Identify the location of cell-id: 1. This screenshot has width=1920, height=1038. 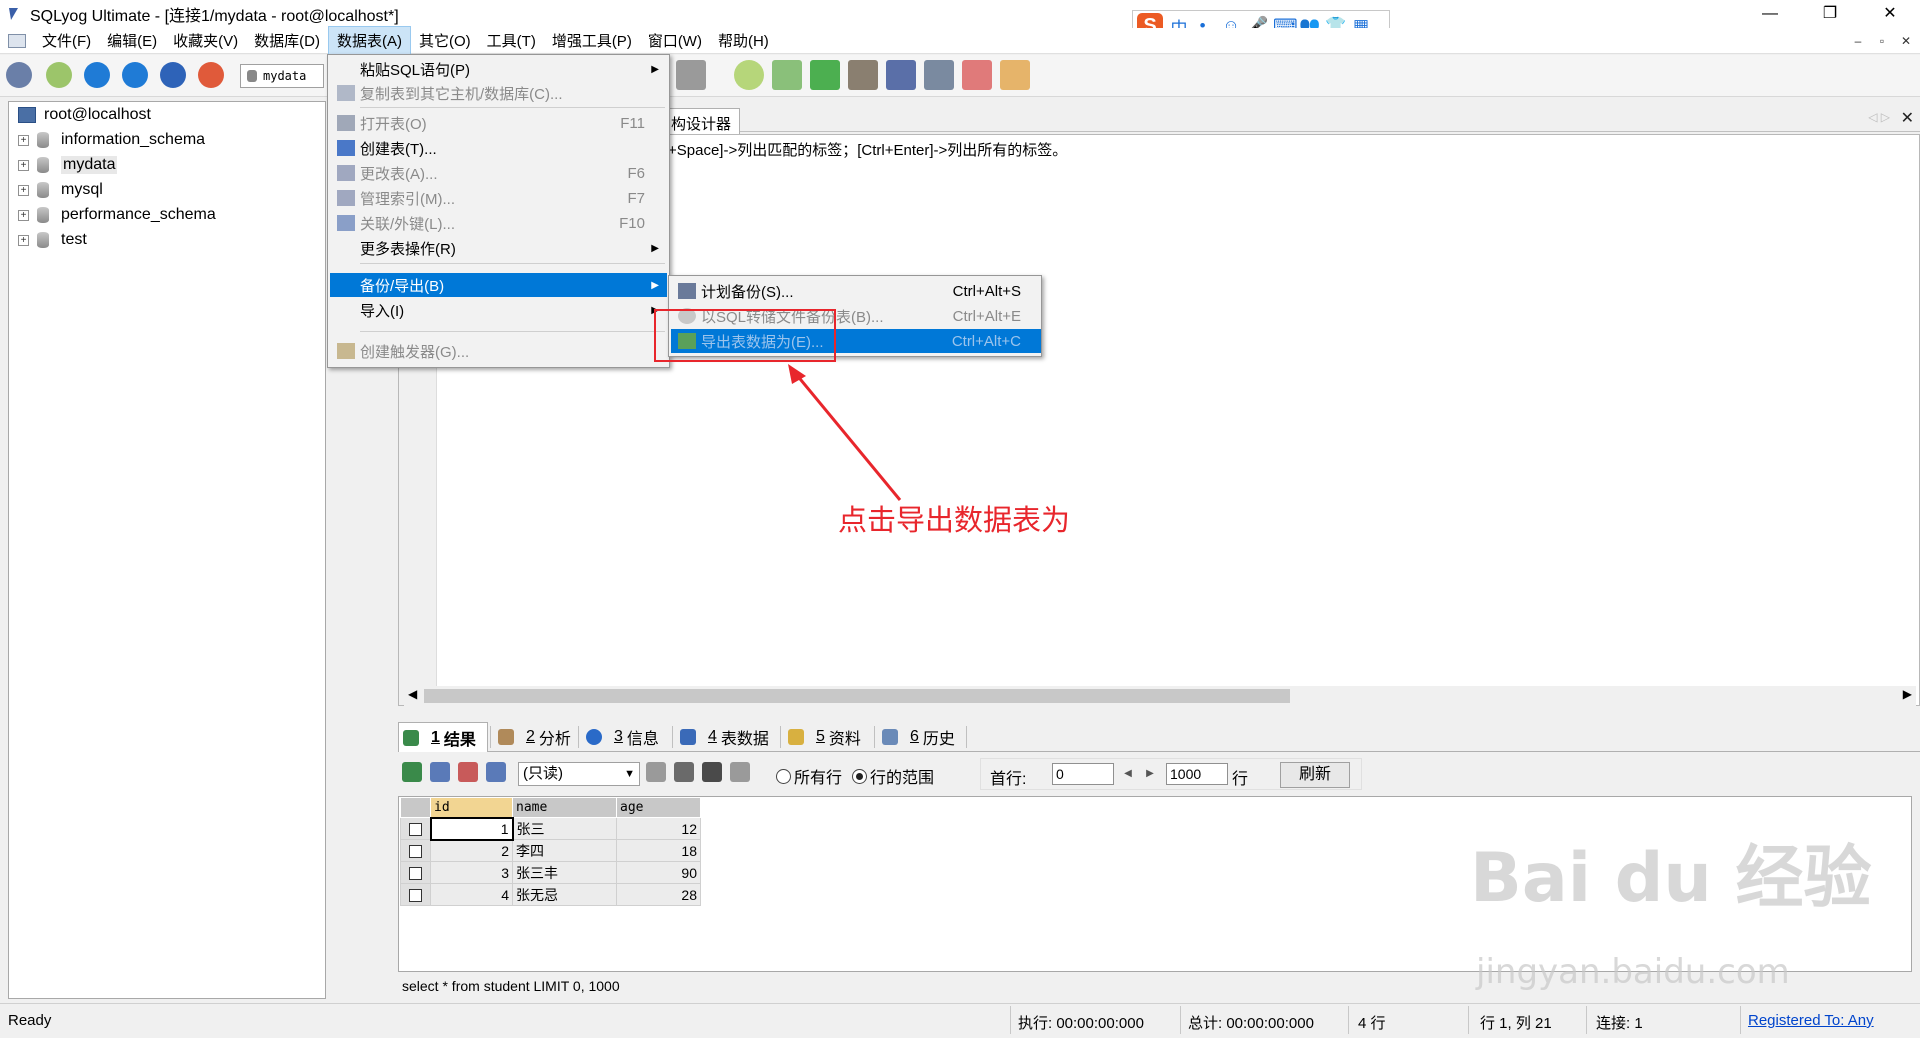
(471, 828).